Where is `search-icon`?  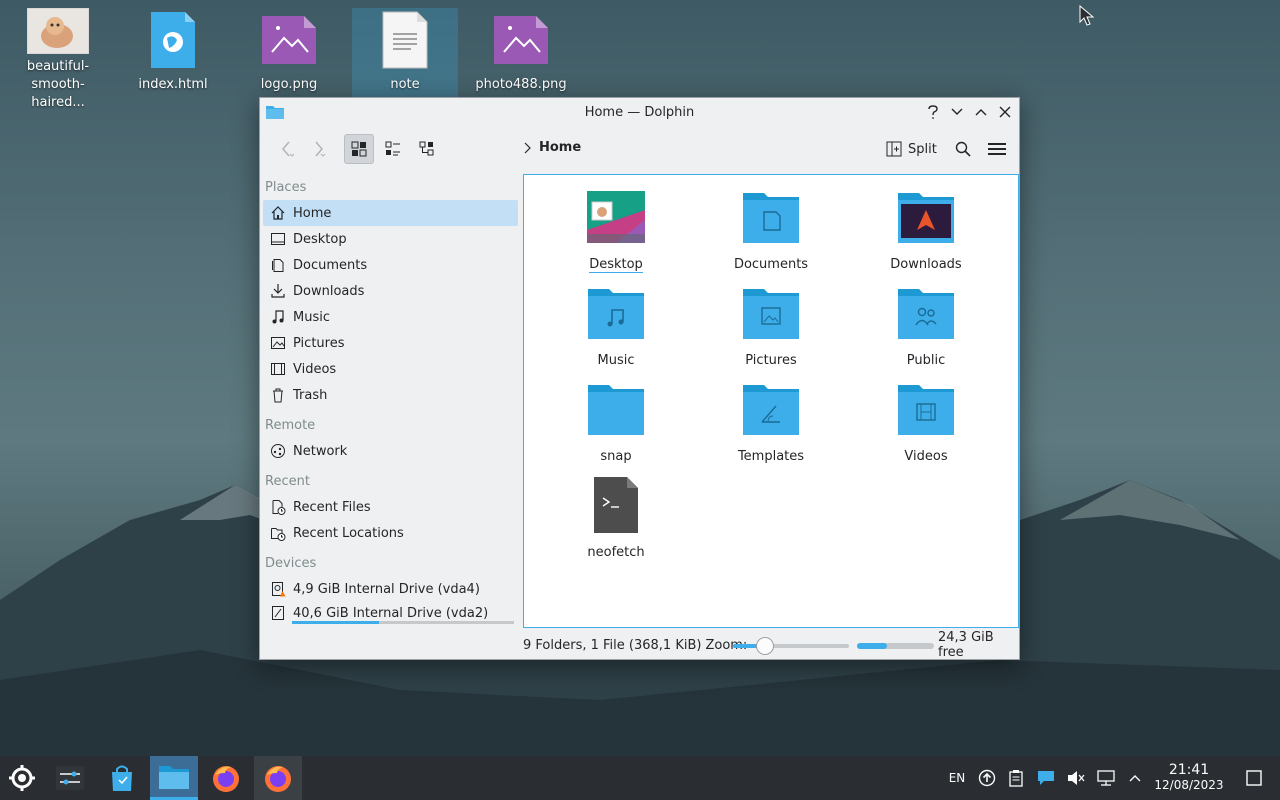 search-icon is located at coordinates (963, 149).